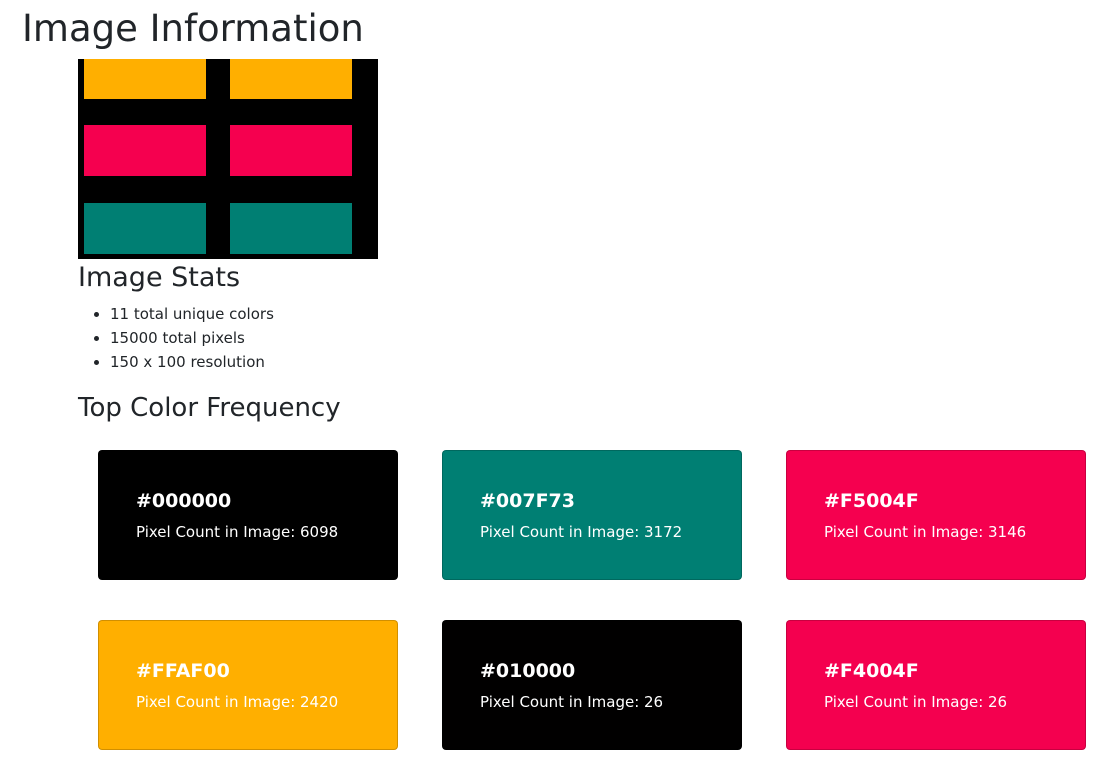 This screenshot has width=1105, height=765. I want to click on color-hex: #F5004F, so click(871, 501).